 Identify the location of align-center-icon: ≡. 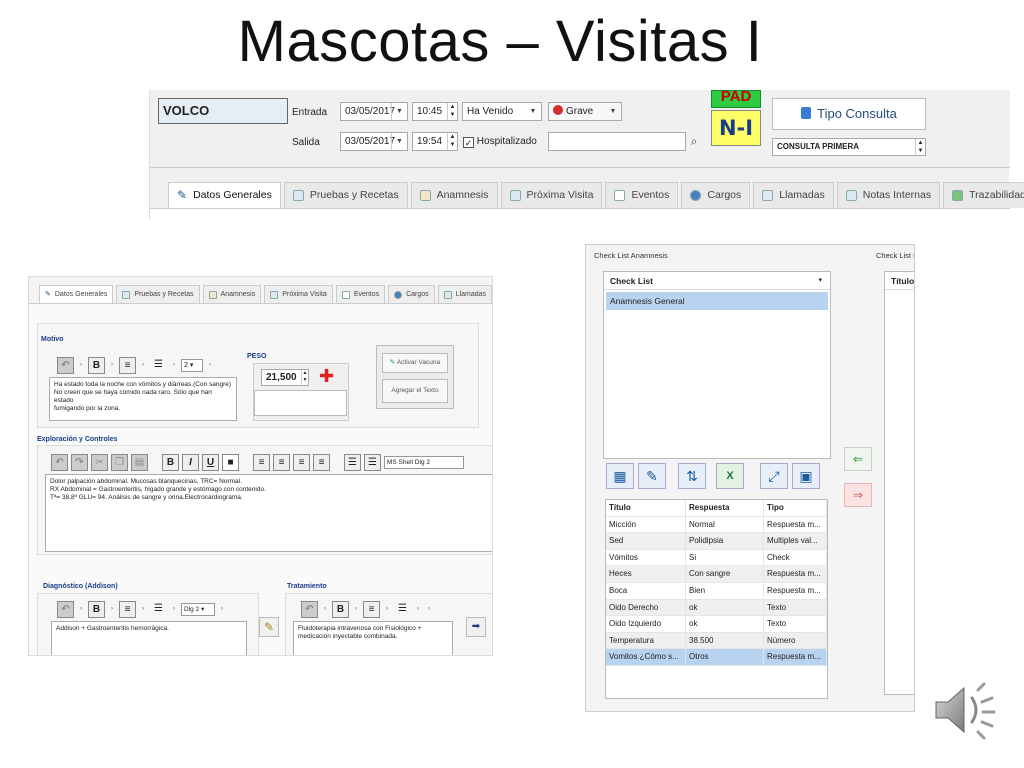
(281, 462).